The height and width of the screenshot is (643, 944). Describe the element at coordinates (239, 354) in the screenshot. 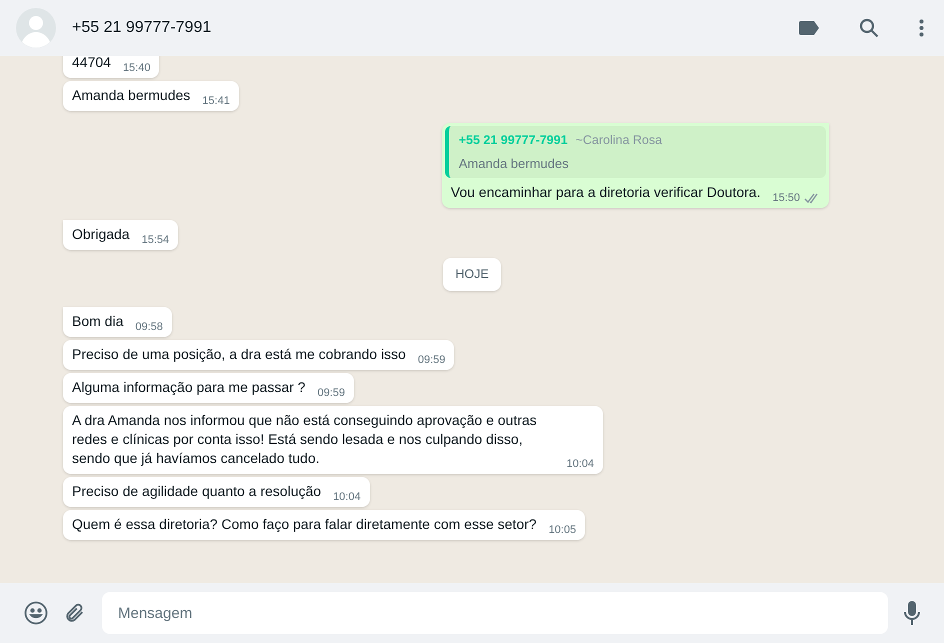

I see `message-text: Preciso de uma posição, a dra está me cobrando isso` at that location.